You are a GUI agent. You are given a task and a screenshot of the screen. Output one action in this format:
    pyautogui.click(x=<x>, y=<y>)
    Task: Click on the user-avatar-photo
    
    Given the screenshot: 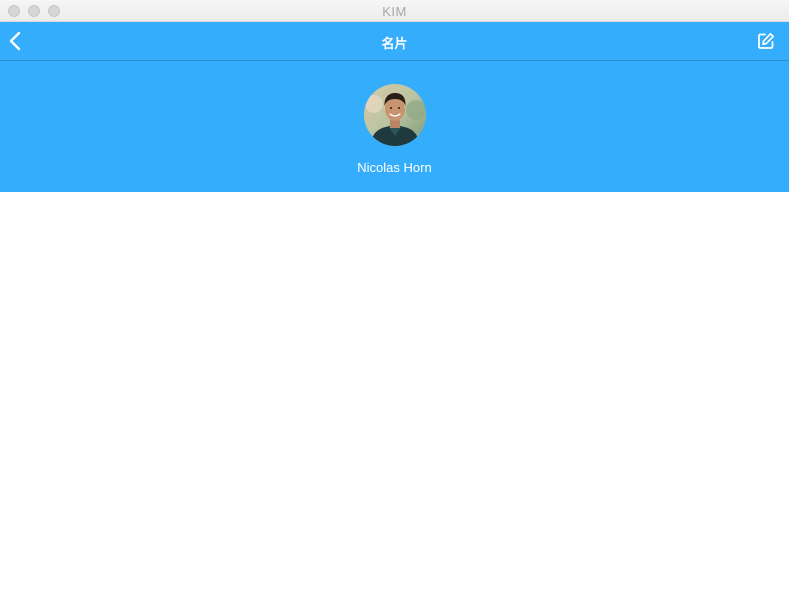 What is the action you would take?
    pyautogui.click(x=395, y=115)
    